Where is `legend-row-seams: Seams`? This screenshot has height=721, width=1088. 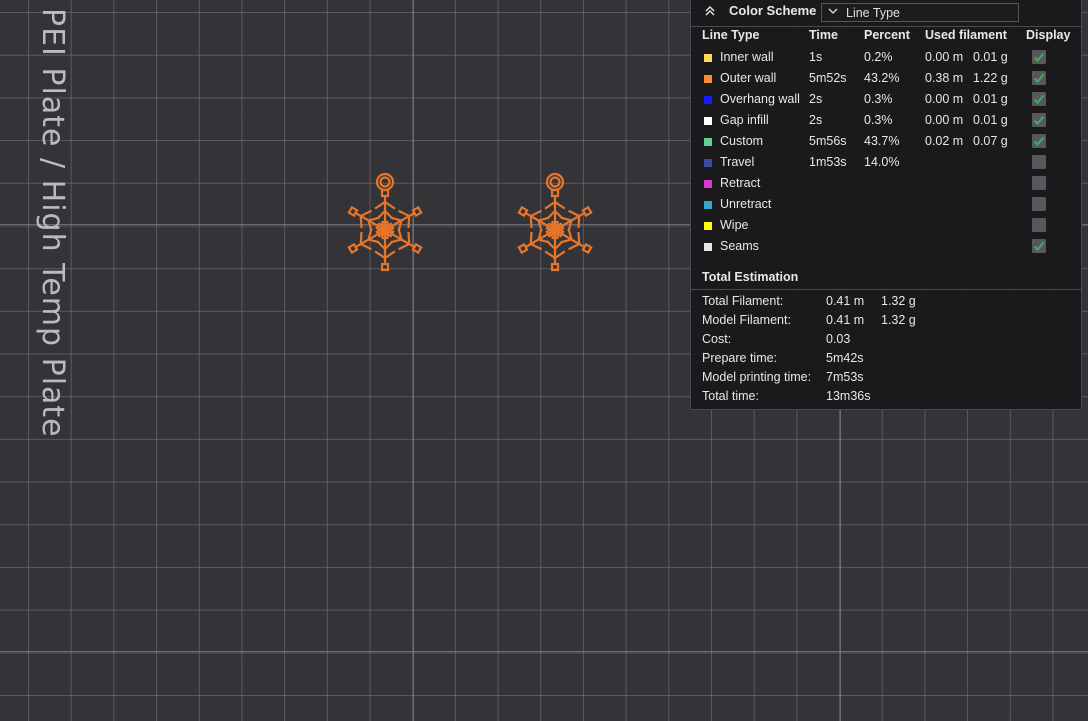
legend-row-seams: Seams is located at coordinates (886, 247).